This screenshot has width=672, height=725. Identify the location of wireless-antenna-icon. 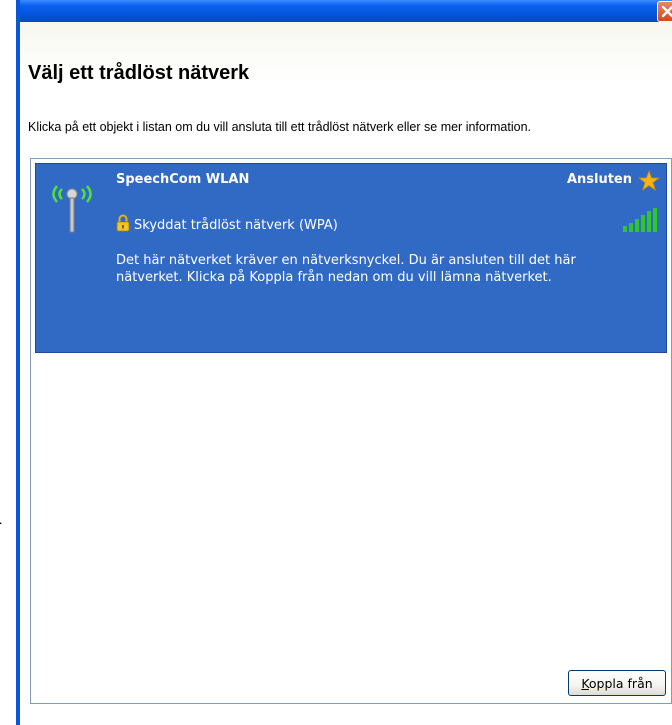
(72, 209).